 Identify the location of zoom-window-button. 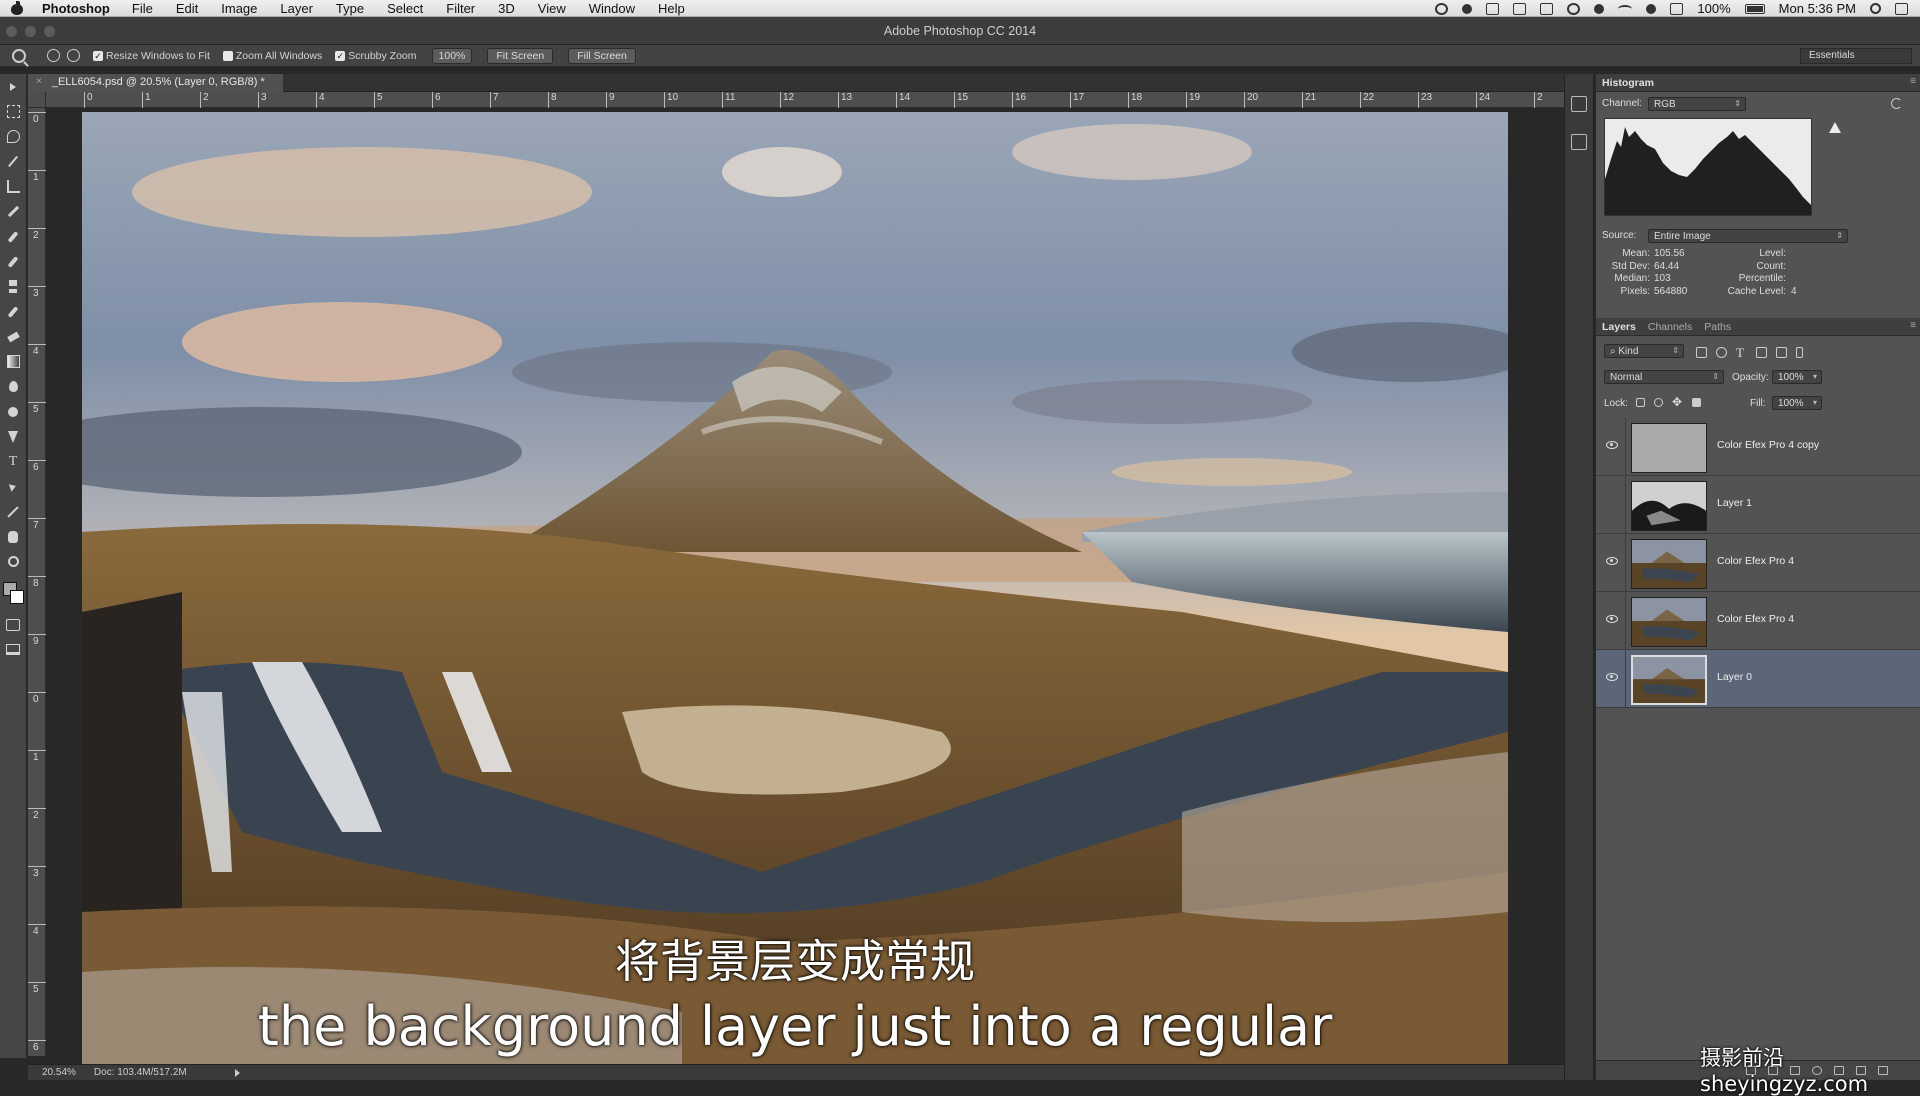
(49, 31).